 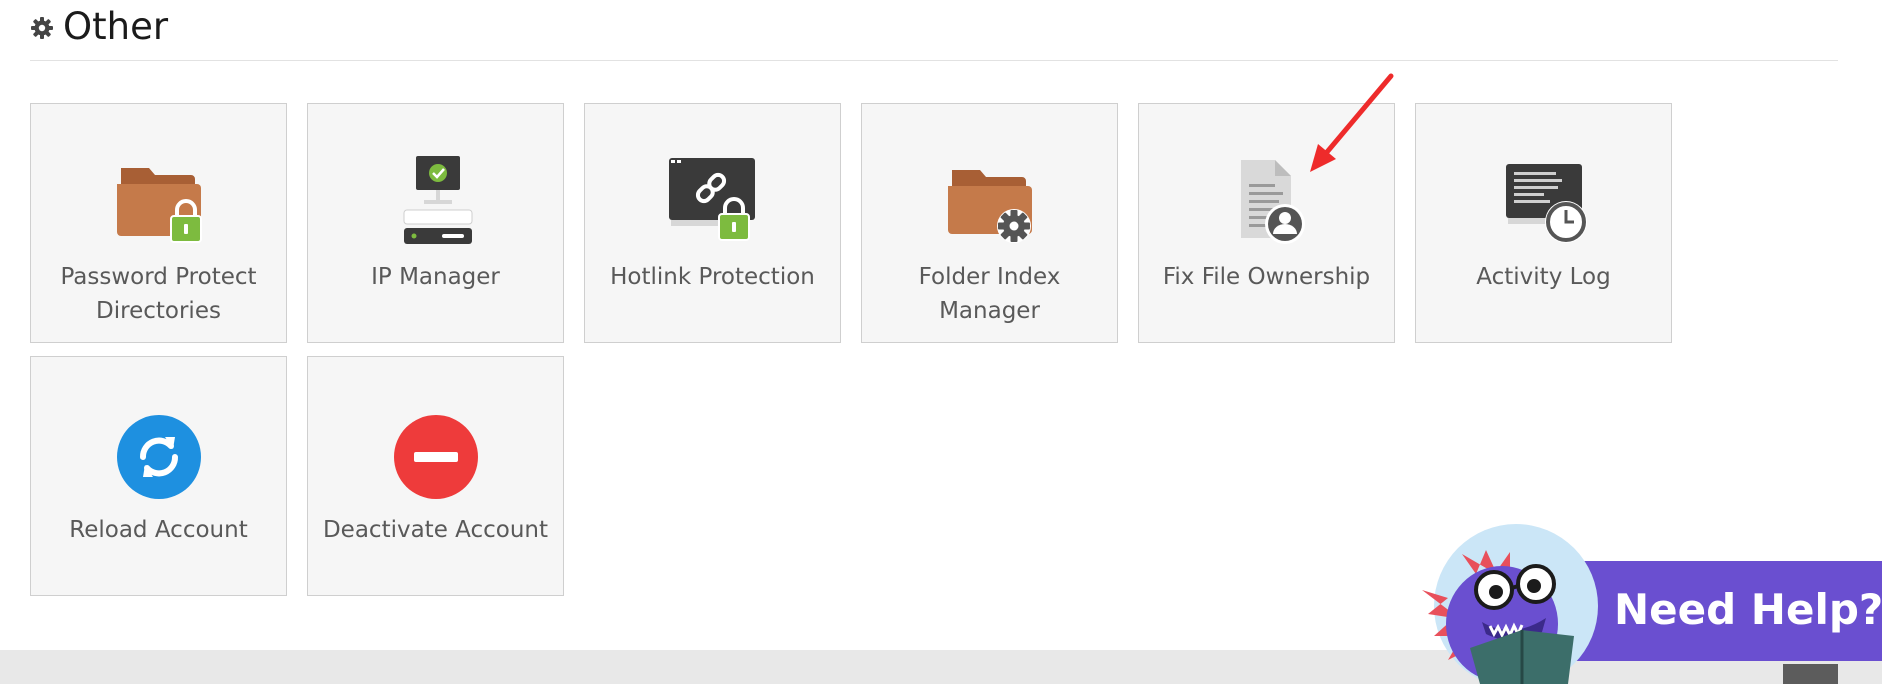 I want to click on hotlink-protection-icon, so click(x=711, y=199).